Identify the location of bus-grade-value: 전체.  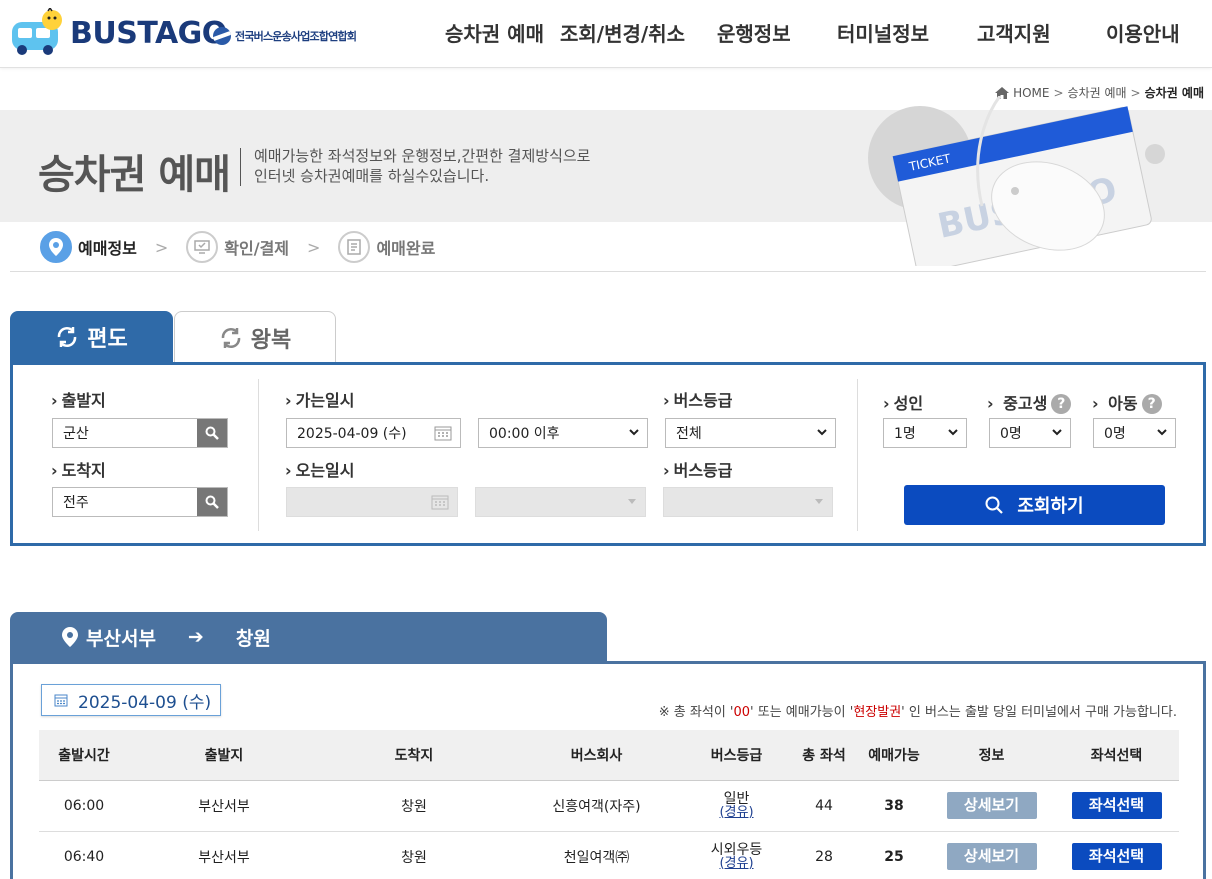
(689, 434).